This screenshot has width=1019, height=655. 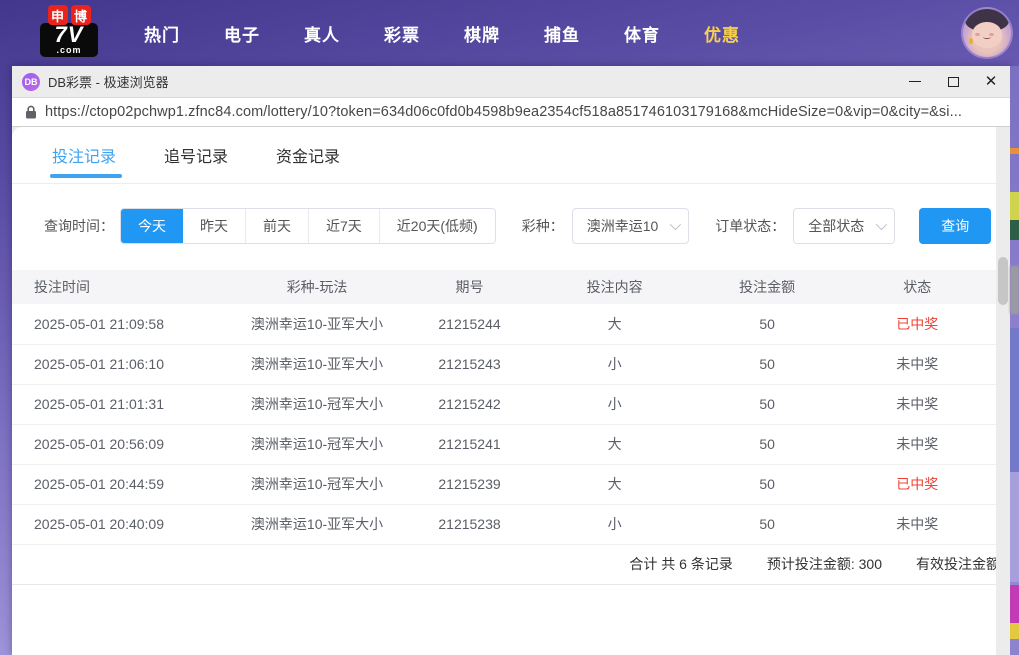 I want to click on nav-item-promo: 优惠, so click(x=722, y=33).